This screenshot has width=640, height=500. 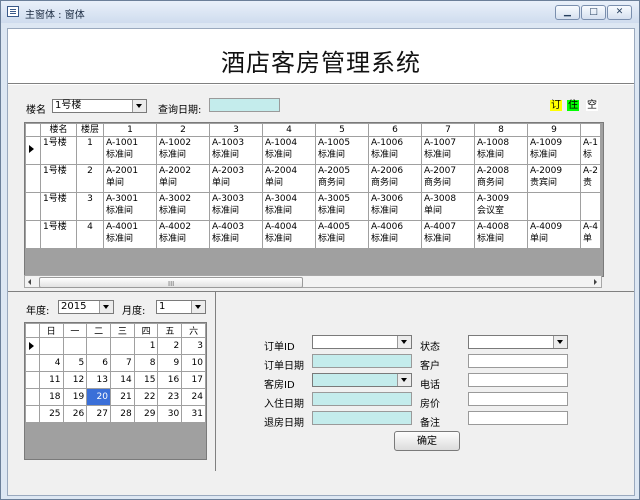 I want to click on calendar-day: 24, so click(x=193, y=397).